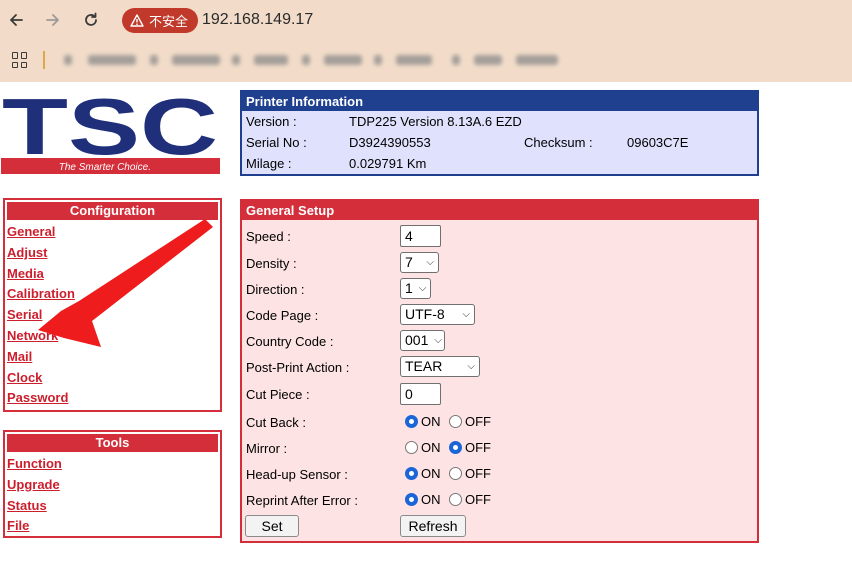 The image size is (852, 583). What do you see at coordinates (91, 20) in the screenshot?
I see `reload-icon` at bounding box center [91, 20].